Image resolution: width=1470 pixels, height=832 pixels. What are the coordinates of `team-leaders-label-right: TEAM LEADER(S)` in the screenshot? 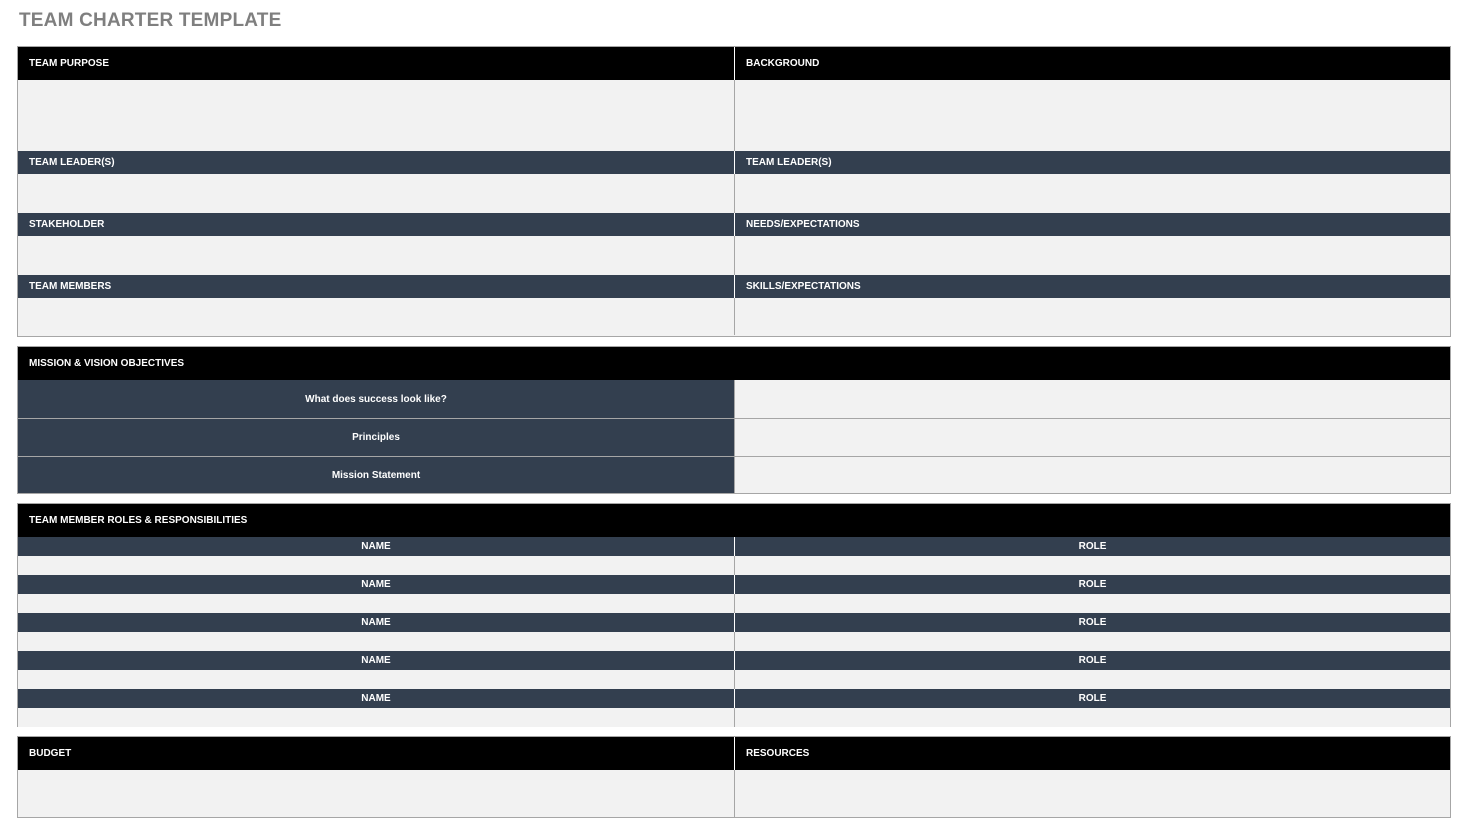 It's located at (789, 162).